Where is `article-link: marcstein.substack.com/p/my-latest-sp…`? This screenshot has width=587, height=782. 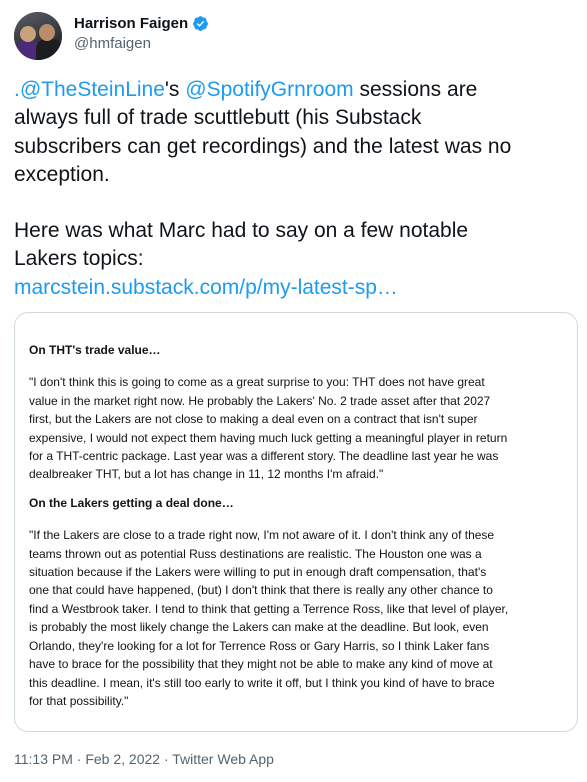
article-link: marcstein.substack.com/p/my-latest-sp… is located at coordinates (206, 287).